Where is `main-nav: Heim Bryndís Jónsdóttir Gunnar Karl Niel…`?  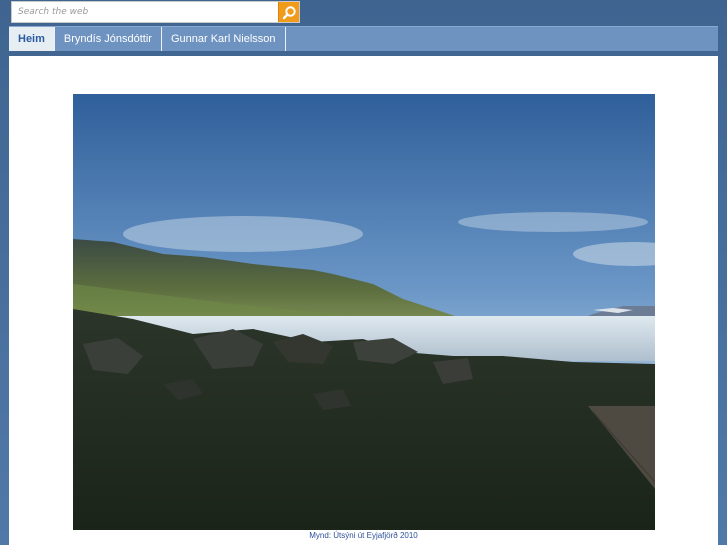
main-nav: Heim Bryndís Jónsdóttir Gunnar Karl Niel… is located at coordinates (363, 38).